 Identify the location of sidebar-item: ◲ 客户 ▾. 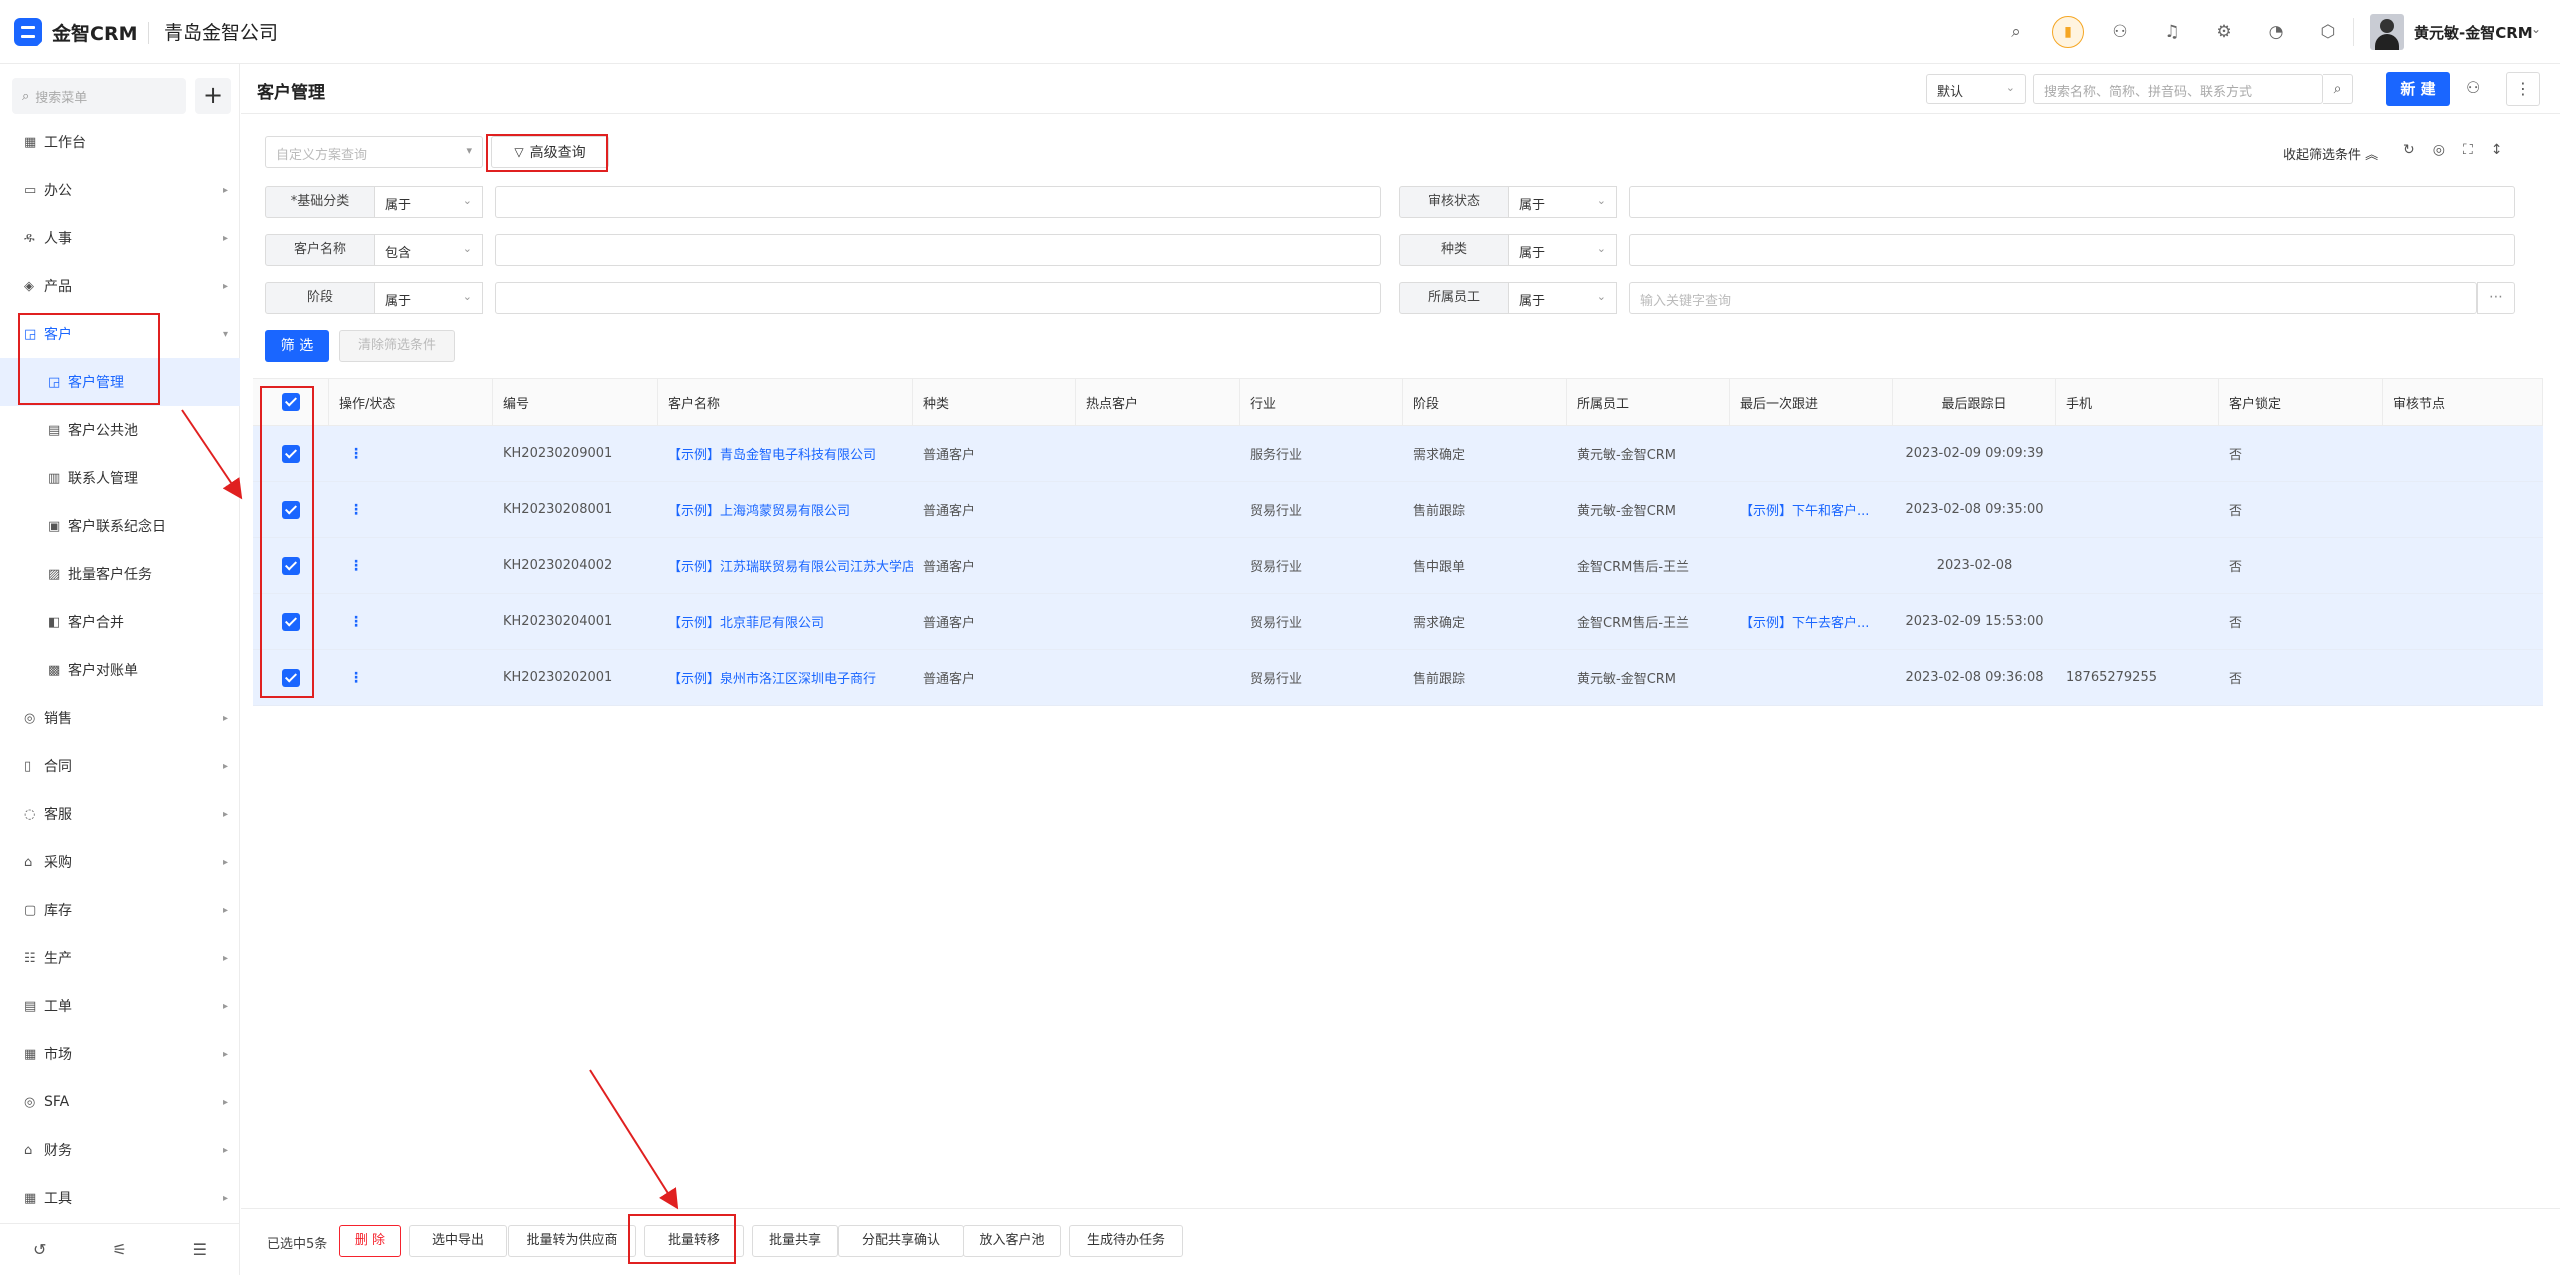
(120, 334).